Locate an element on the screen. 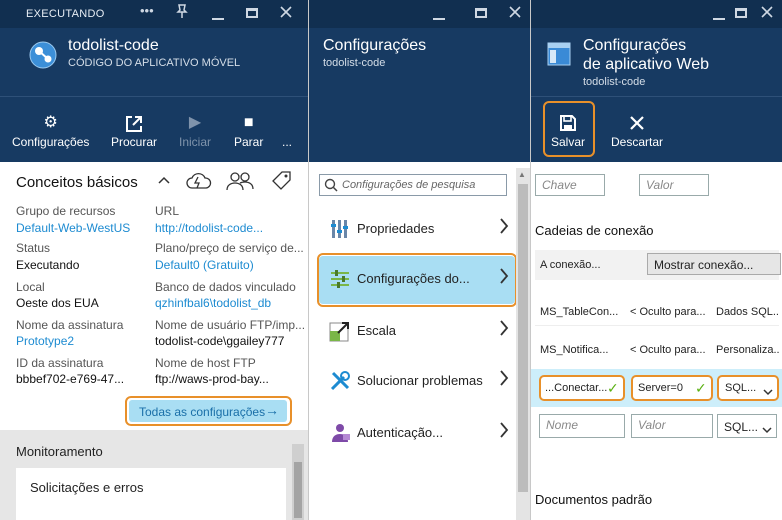  url-label: URL is located at coordinates (167, 211).